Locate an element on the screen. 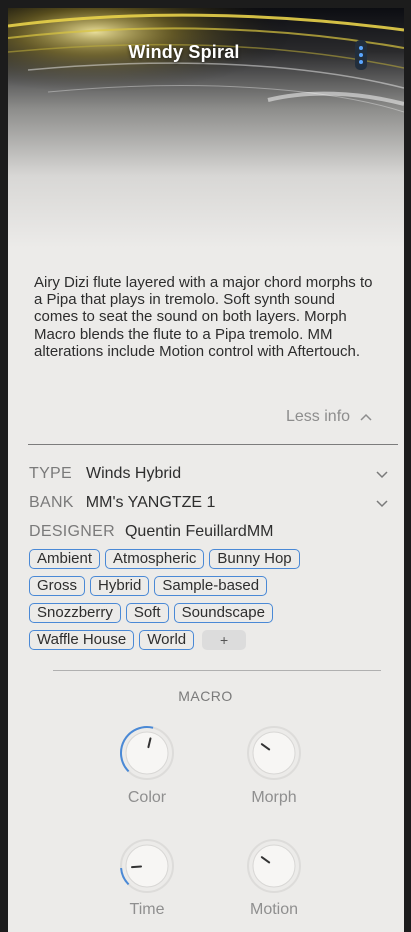 This screenshot has width=411, height=932. designer-label: DESIGNER is located at coordinates (72, 531).